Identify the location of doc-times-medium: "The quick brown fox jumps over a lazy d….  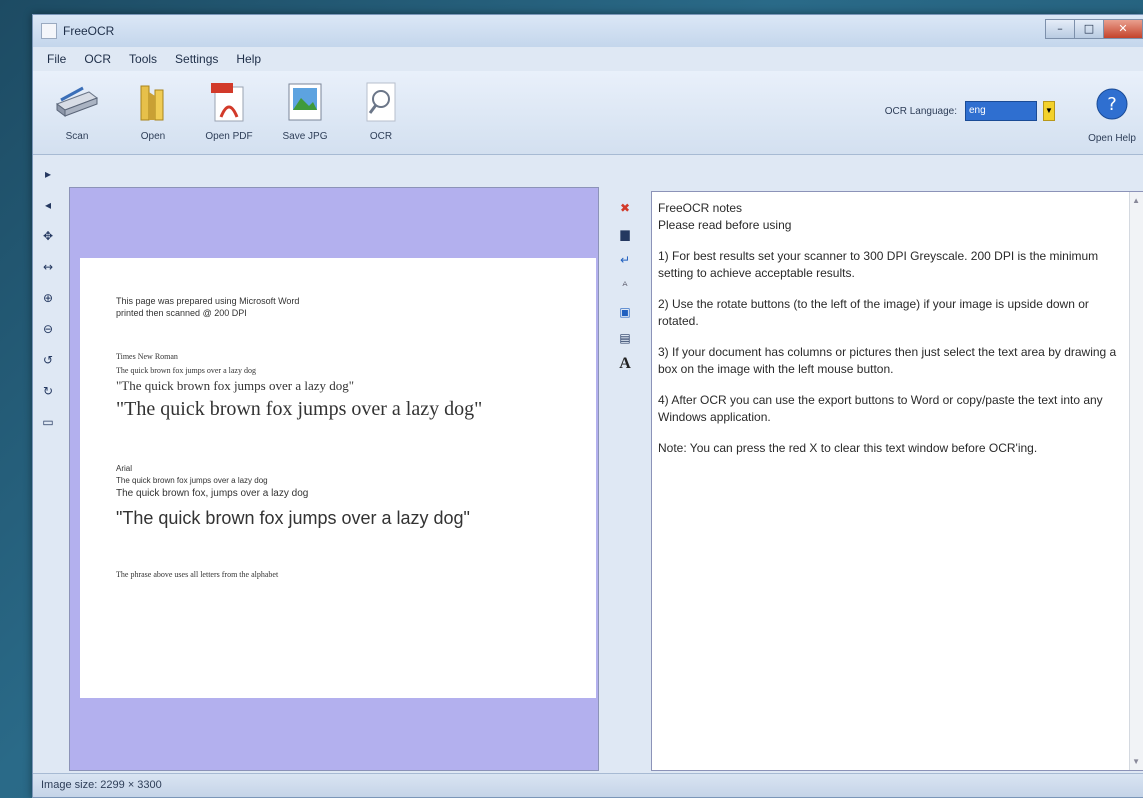
(235, 385).